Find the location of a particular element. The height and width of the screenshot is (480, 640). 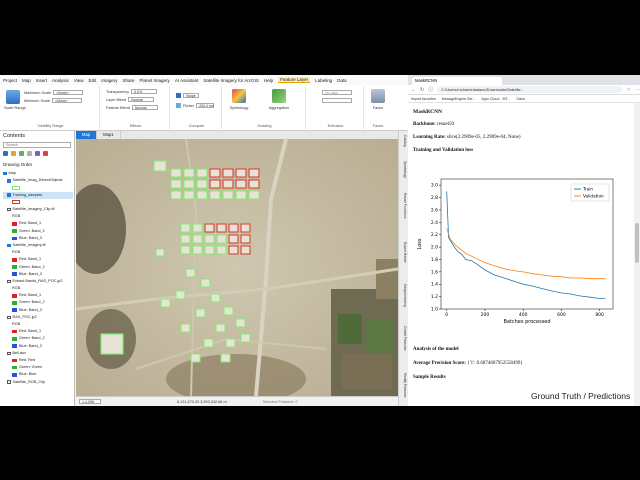

side-tab-create-features: Create Features is located at coordinates (404, 338).